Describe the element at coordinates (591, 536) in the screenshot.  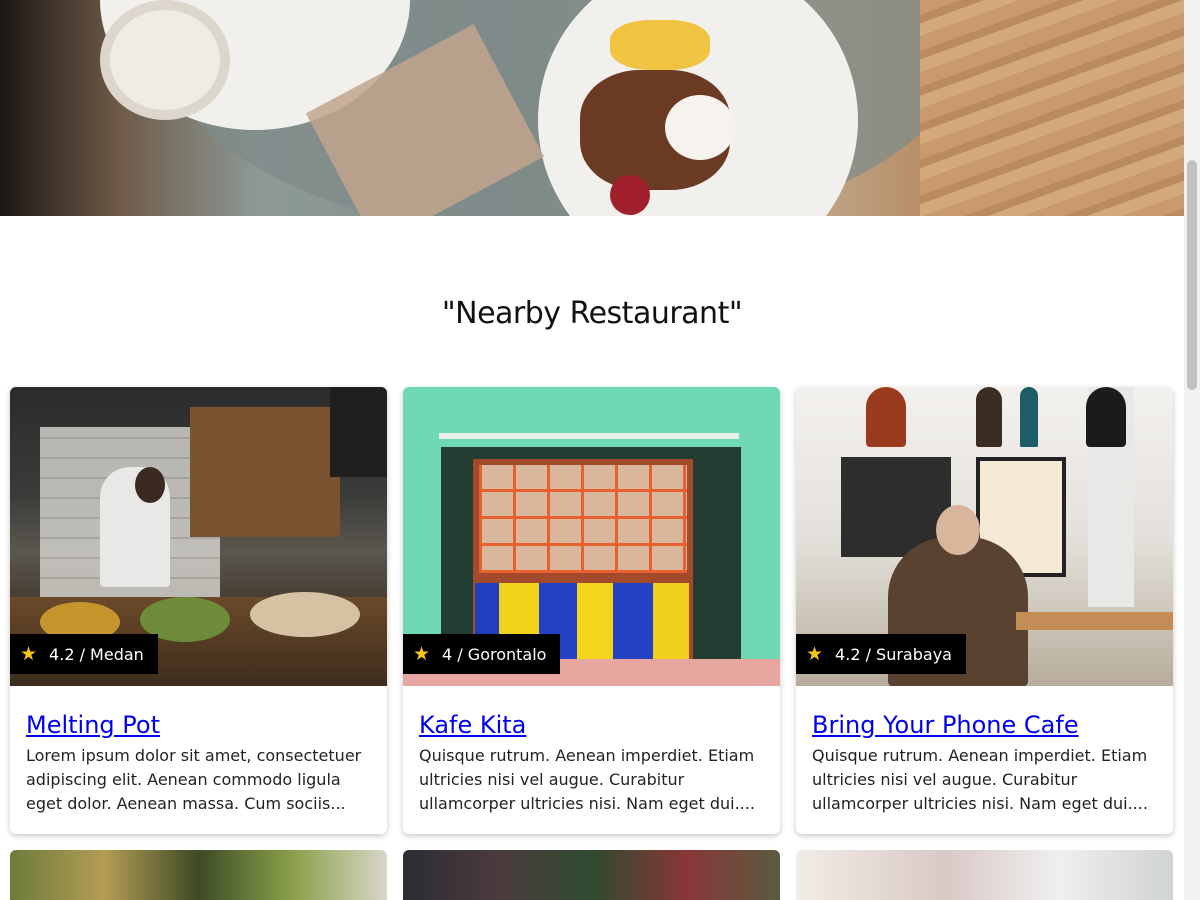
I see `restaurant-photo: ★ 4 / Gorontalo` at that location.